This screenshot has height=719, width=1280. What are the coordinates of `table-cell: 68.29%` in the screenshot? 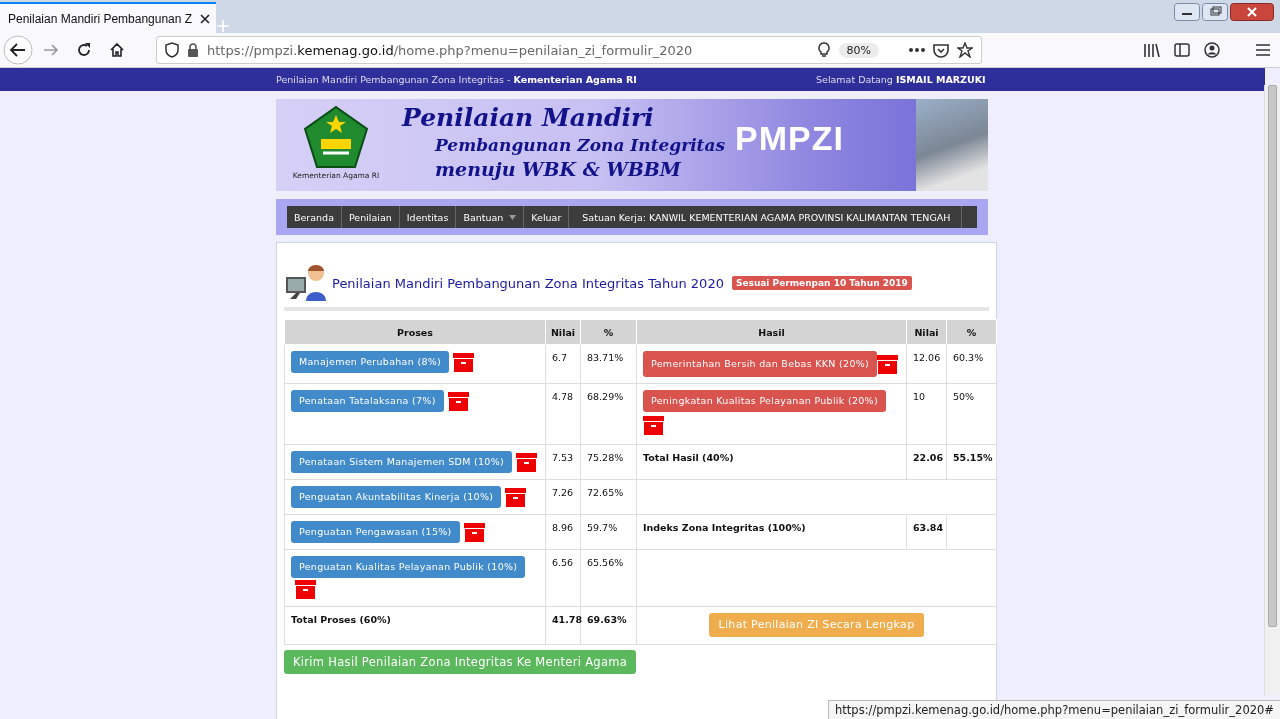 It's located at (608, 414).